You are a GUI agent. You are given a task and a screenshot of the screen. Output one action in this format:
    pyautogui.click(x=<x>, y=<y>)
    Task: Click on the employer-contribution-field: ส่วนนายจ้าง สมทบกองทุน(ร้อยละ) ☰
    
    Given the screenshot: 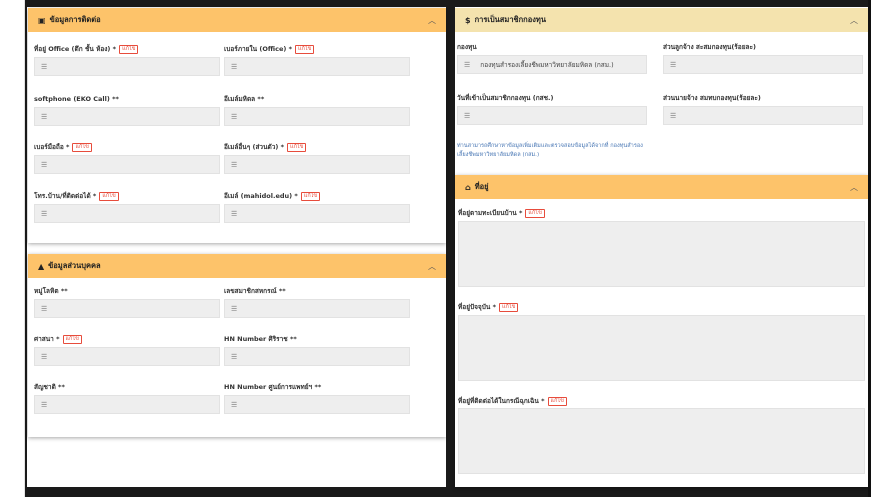 What is the action you would take?
    pyautogui.click(x=763, y=109)
    